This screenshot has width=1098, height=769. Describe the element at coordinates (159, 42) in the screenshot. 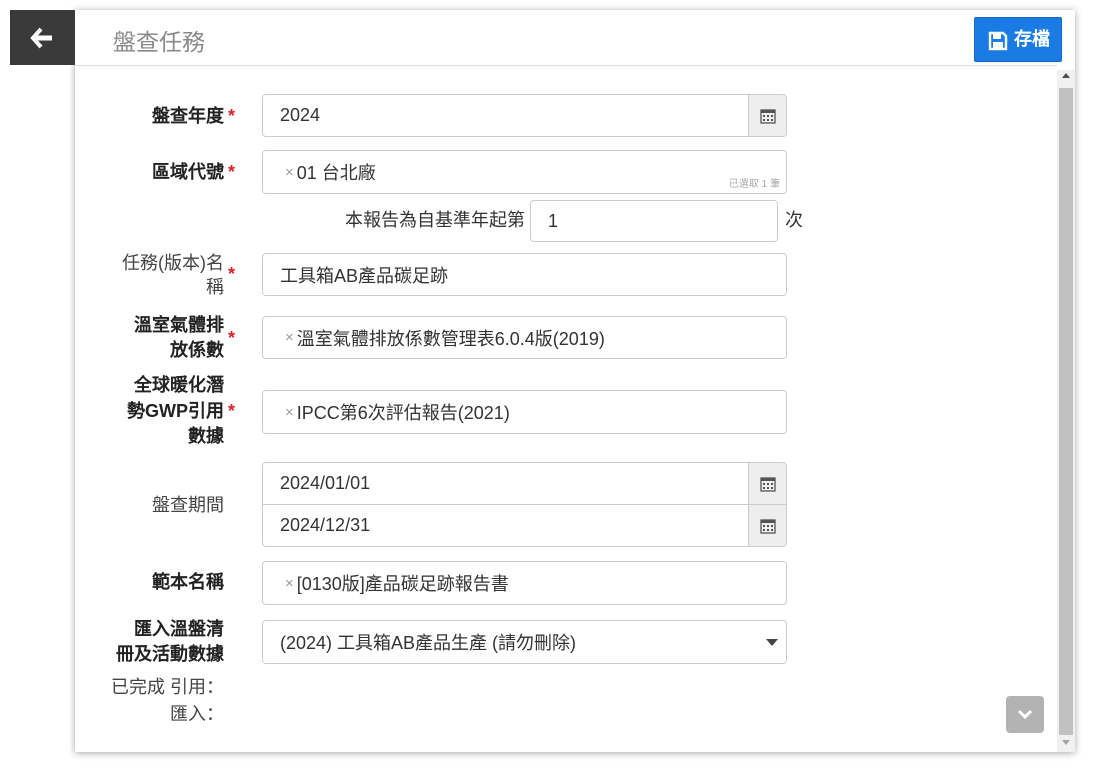

I see `page-title: 盤查任務` at that location.